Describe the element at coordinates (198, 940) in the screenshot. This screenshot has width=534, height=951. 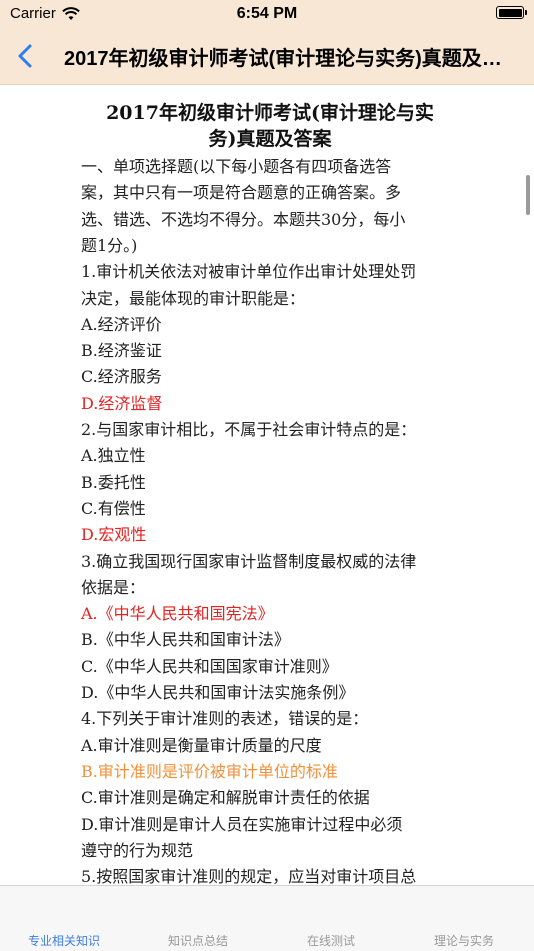
I see `tab-knowledge-summary: 知识点总结` at that location.